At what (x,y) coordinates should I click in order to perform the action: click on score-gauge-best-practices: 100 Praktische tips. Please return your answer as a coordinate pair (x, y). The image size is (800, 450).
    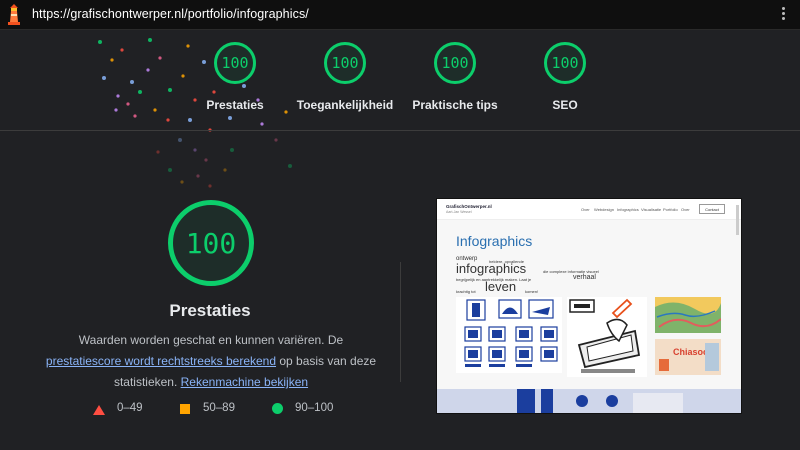
    Looking at the image, I should click on (455, 77).